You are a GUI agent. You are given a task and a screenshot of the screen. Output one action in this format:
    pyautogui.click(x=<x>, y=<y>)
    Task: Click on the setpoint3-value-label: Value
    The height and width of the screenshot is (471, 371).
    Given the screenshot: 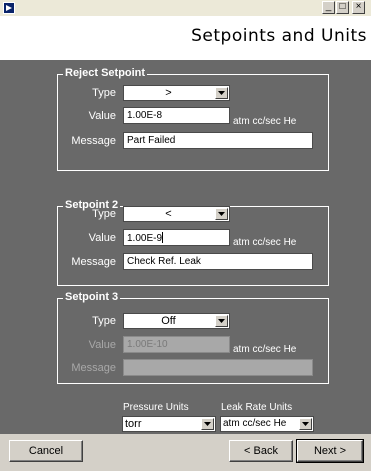 What is the action you would take?
    pyautogui.click(x=102, y=345)
    